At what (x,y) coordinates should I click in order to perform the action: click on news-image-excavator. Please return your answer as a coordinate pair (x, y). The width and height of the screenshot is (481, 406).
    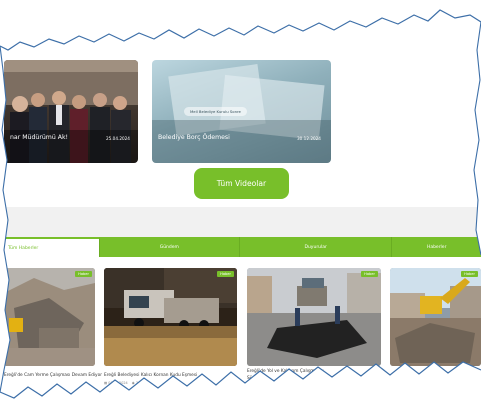
    Looking at the image, I should click on (435, 317).